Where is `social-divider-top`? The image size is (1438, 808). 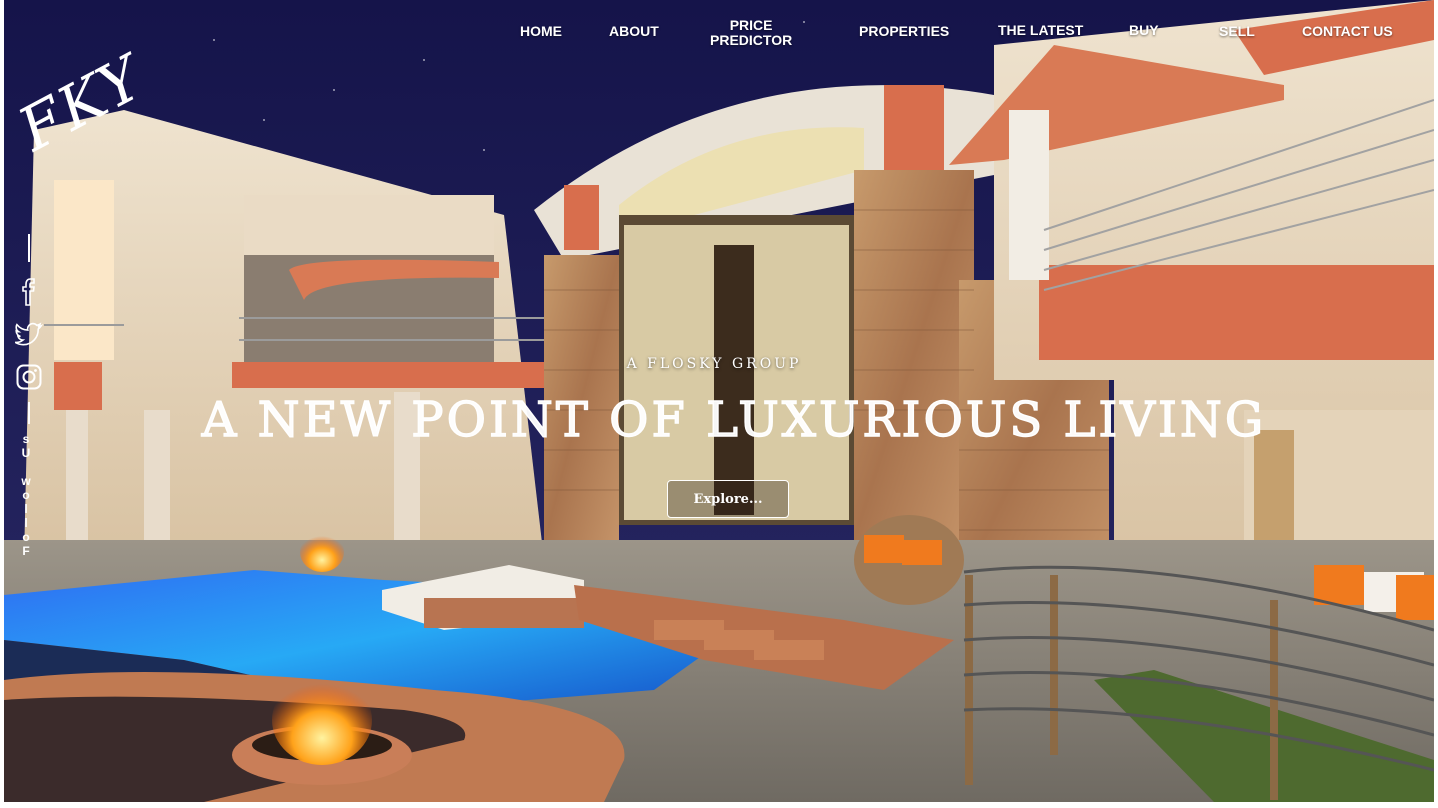
social-divider-top is located at coordinates (29, 248).